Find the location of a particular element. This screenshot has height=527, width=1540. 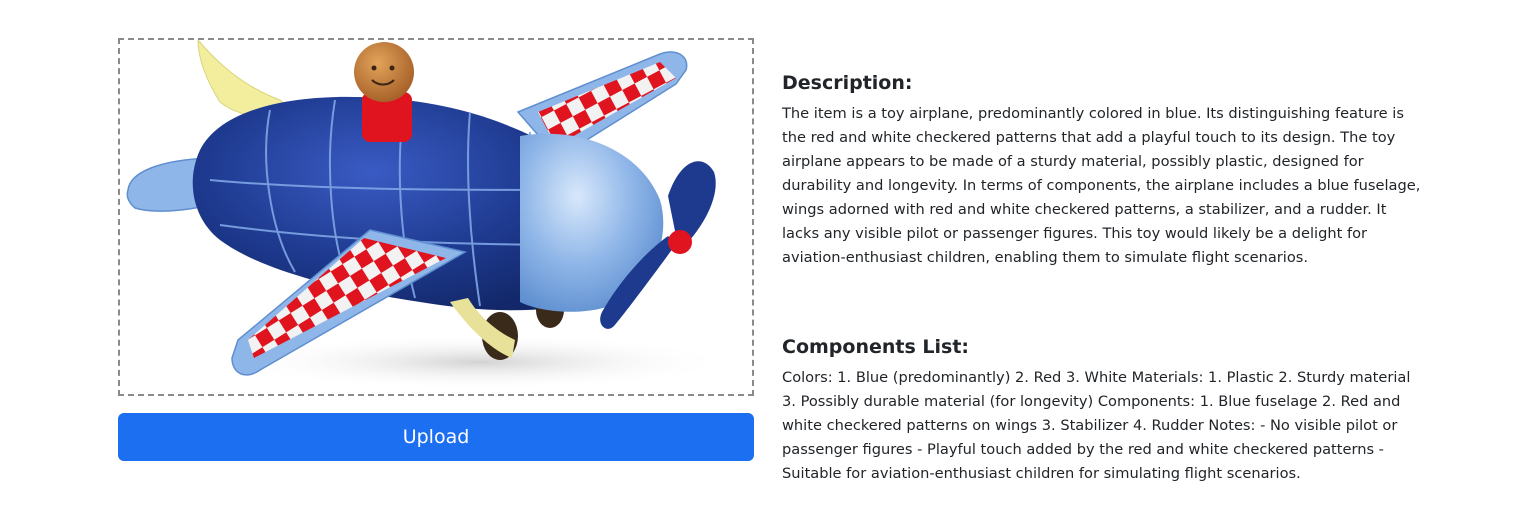

pilot-eye-right is located at coordinates (392, 68).